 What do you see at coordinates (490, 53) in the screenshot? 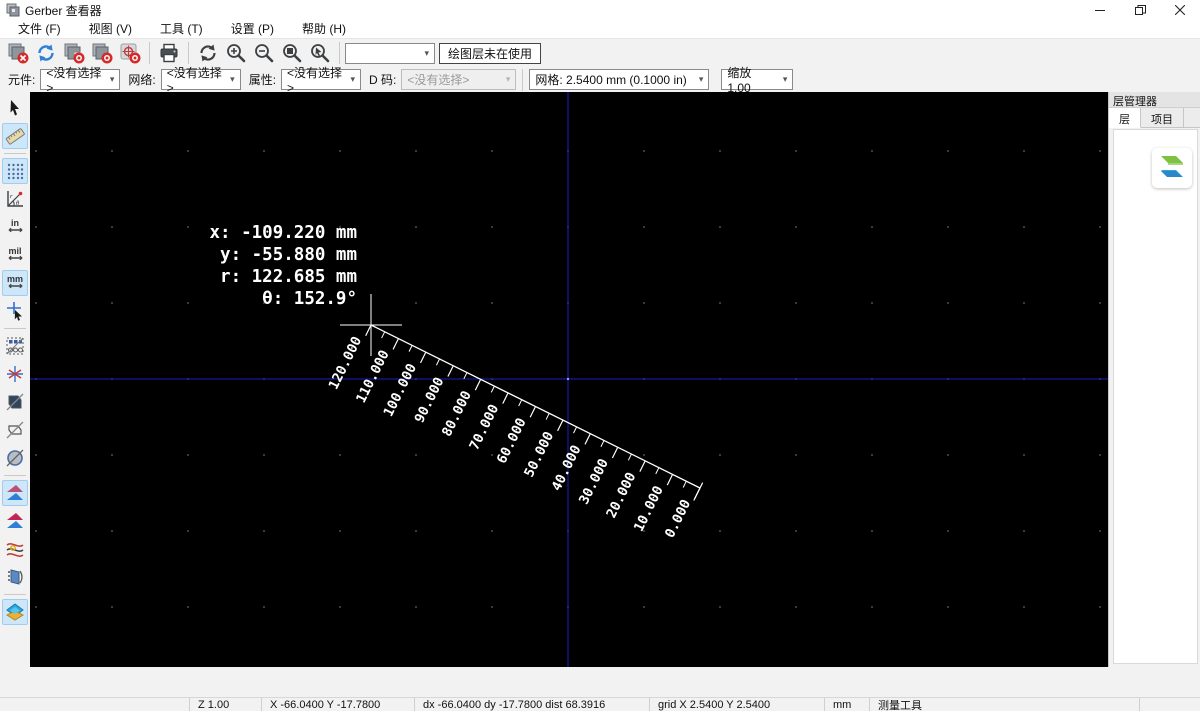
I see `layer-status-label: 绘图层未在使用` at bounding box center [490, 53].